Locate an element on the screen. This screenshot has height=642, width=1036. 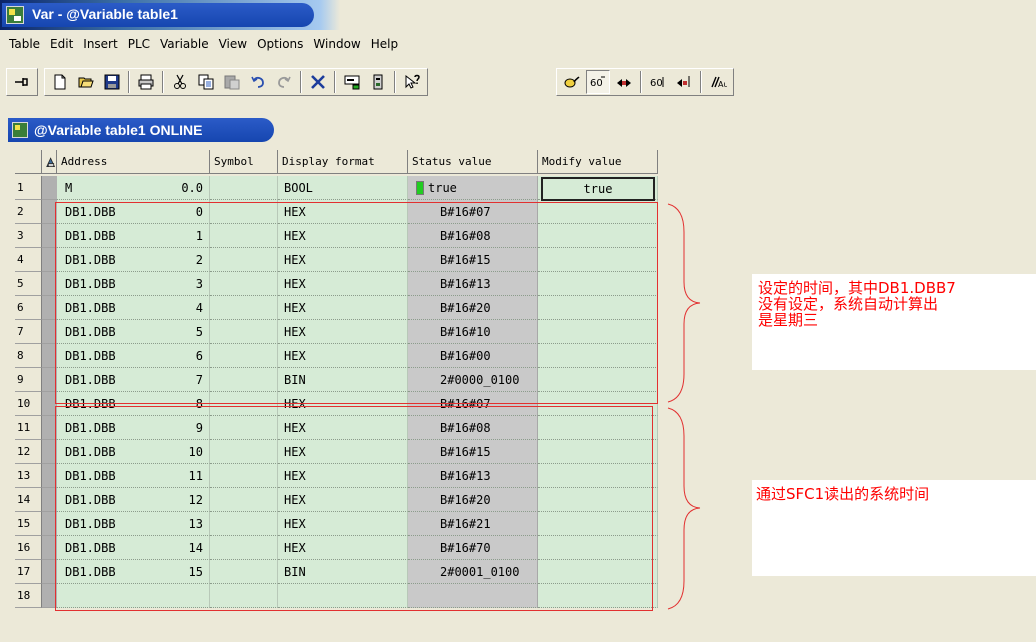
toolbar-group-file is located at coordinates (236, 82).